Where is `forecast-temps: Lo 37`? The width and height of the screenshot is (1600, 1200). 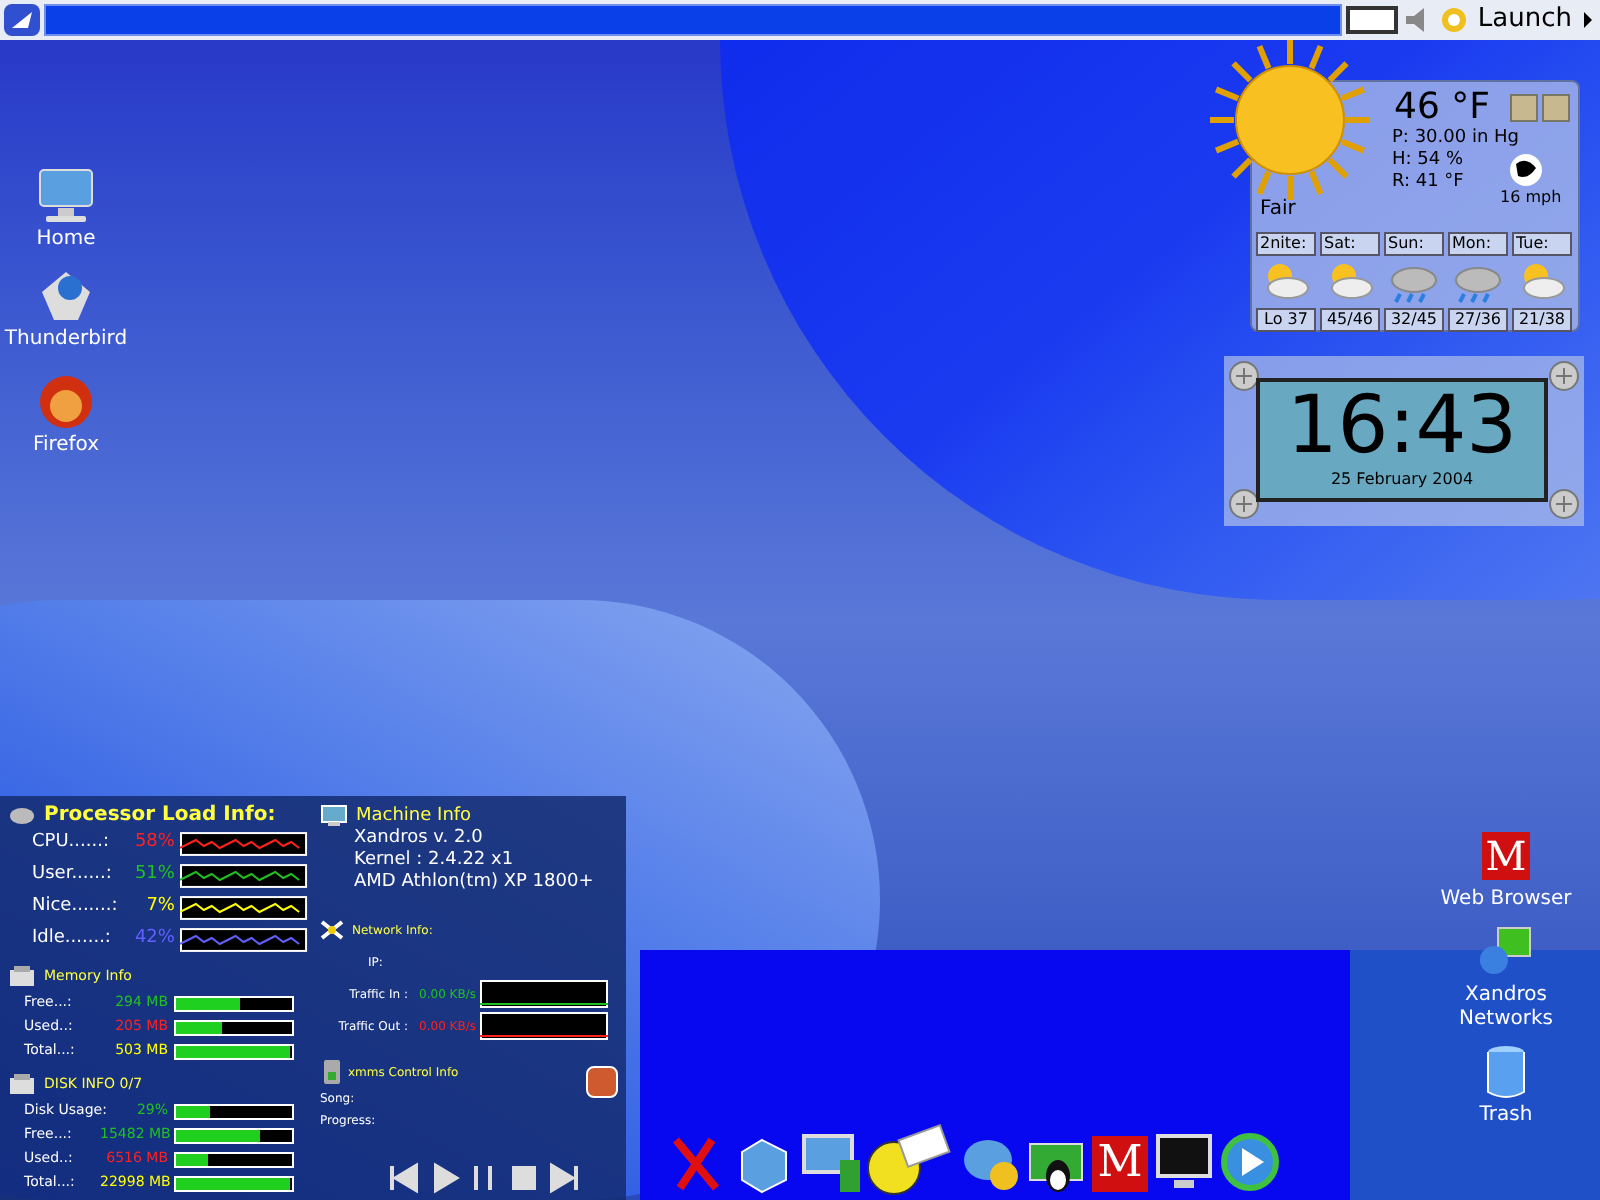
forecast-temps: Lo 37 is located at coordinates (1286, 320).